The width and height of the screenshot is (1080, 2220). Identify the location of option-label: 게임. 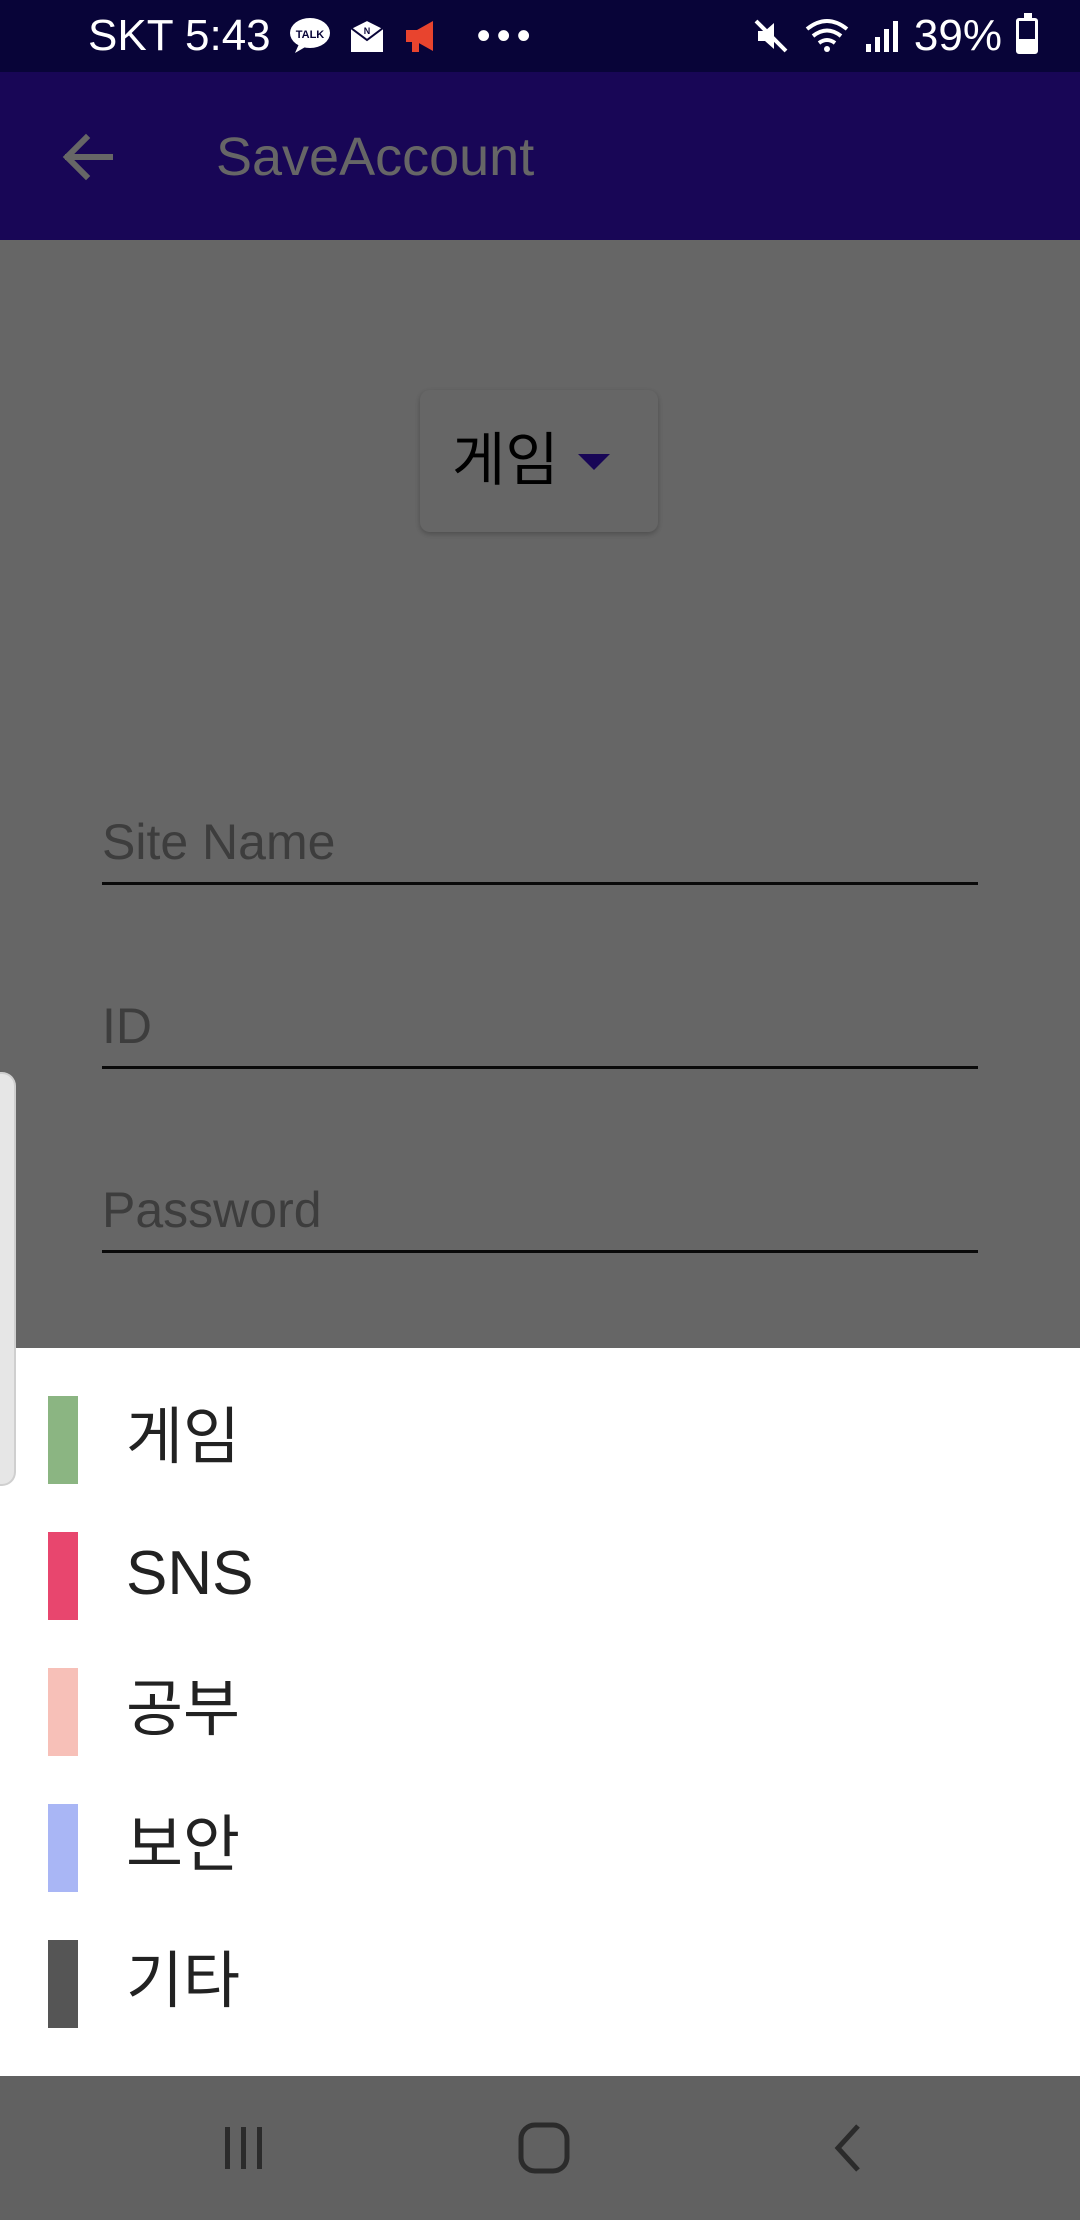
(183, 1437).